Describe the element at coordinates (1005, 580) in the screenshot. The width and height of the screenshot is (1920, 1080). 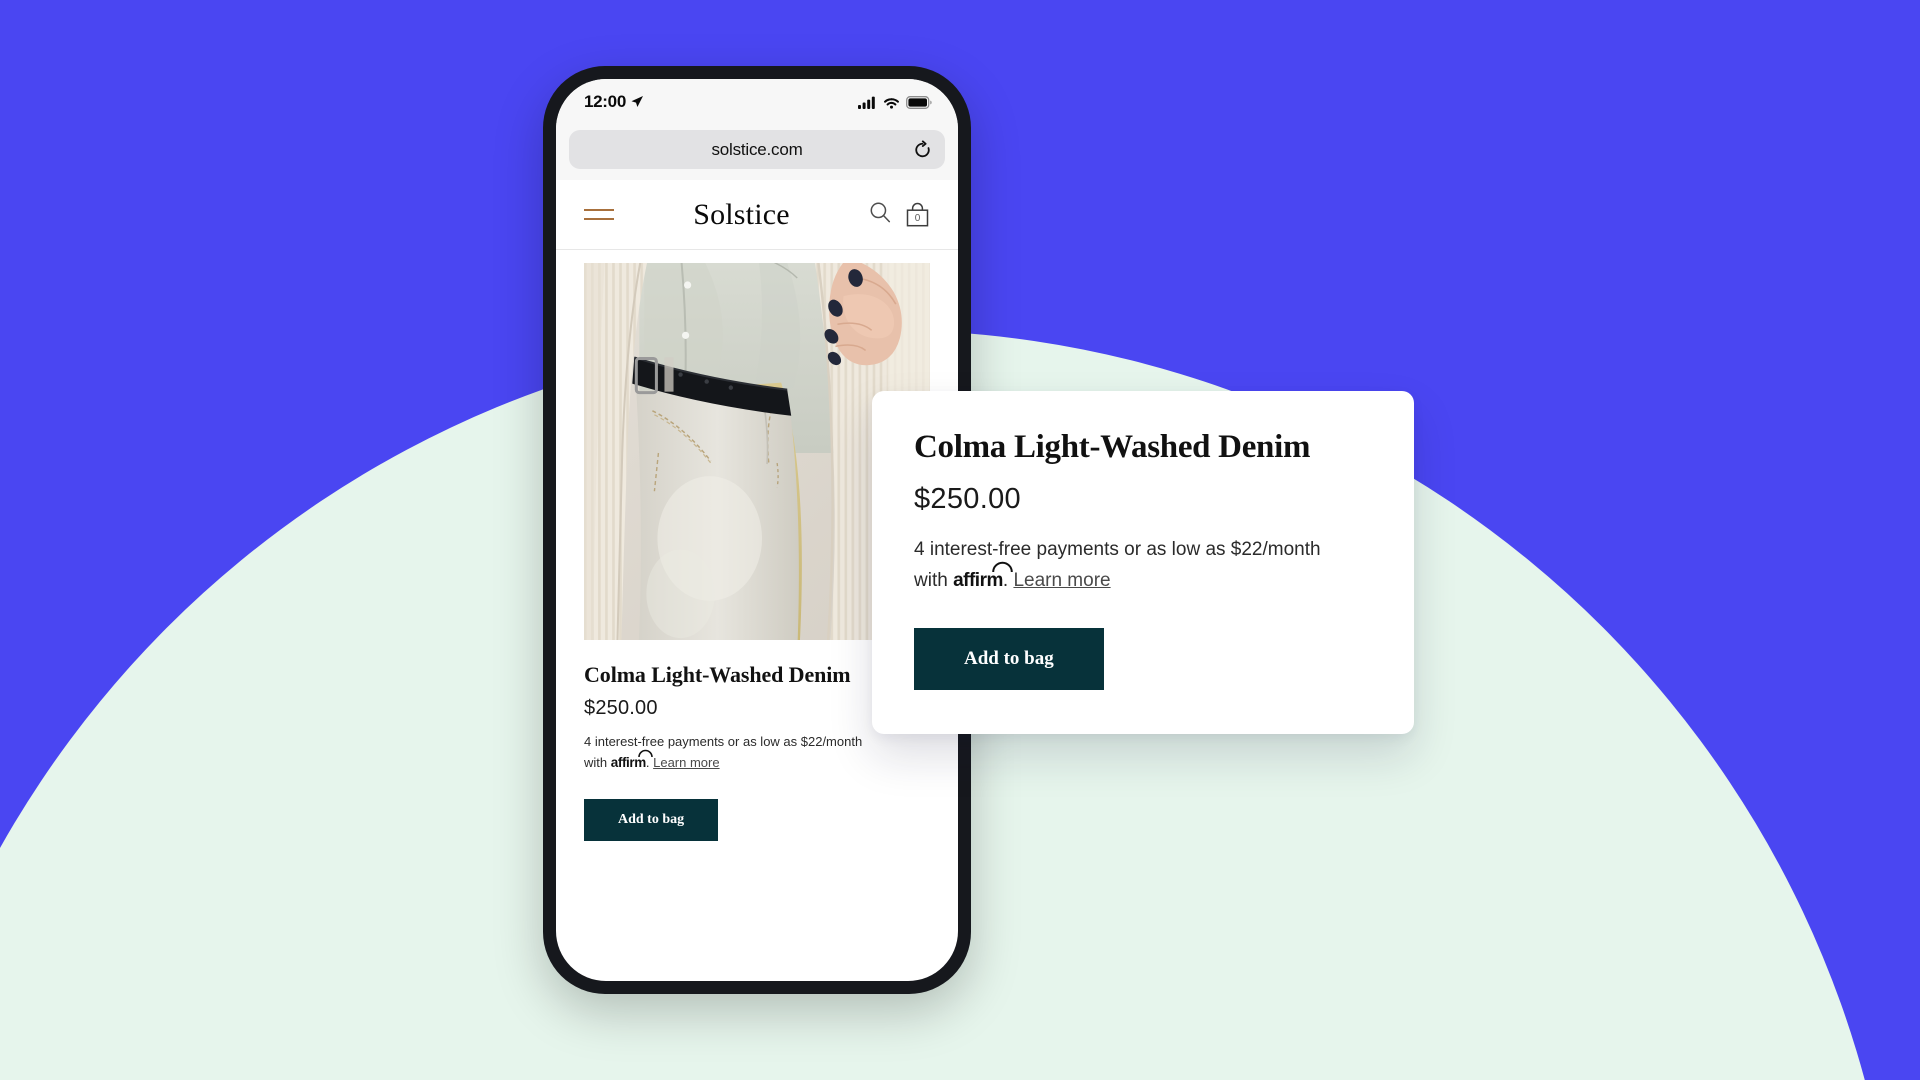
I see `card-affirm-period: .` at that location.